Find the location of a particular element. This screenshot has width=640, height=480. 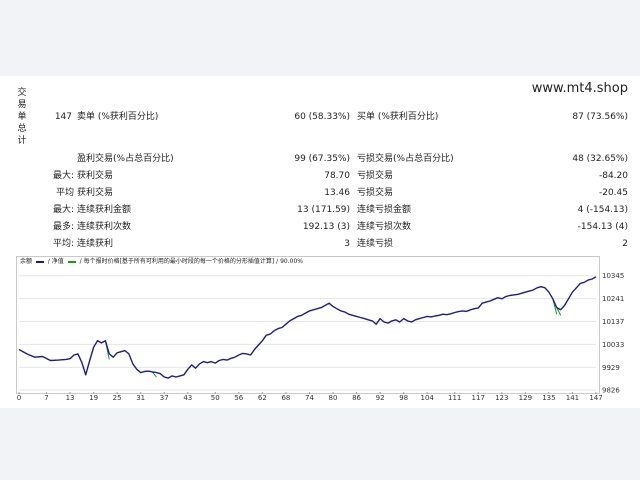

legend-equity-swatch is located at coordinates (71, 261).